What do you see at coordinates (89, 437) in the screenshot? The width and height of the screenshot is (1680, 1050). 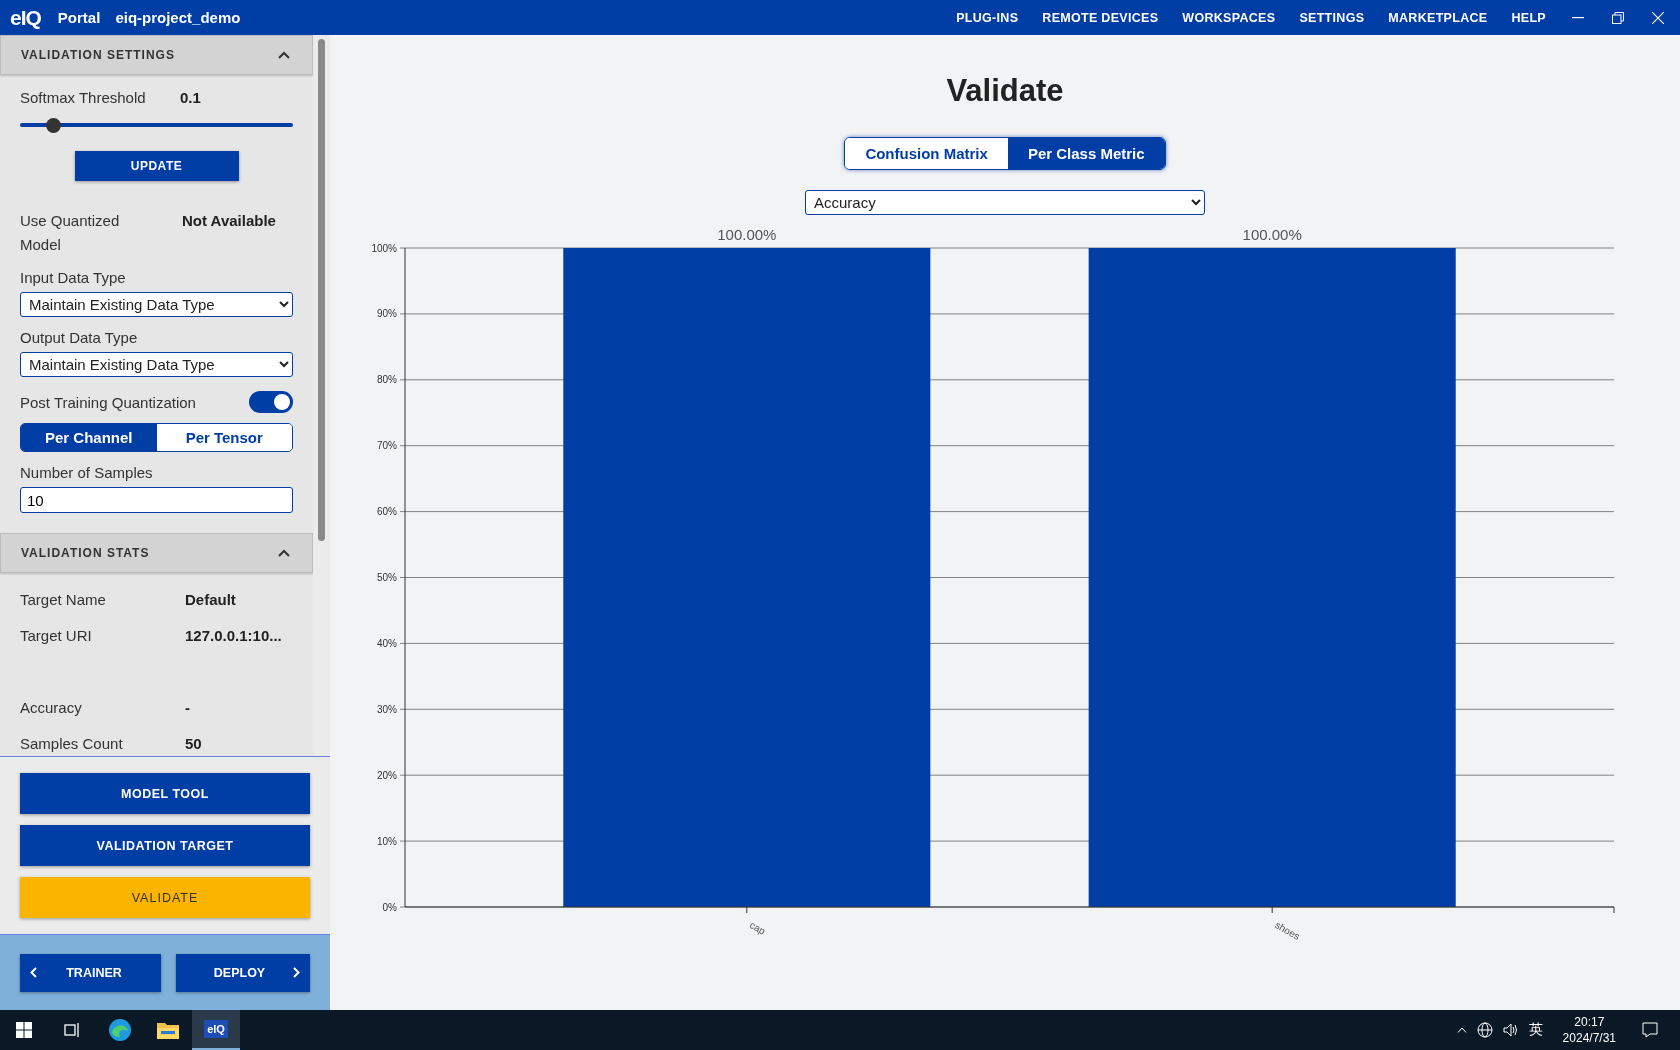 I see `segment-option: Per Channel` at bounding box center [89, 437].